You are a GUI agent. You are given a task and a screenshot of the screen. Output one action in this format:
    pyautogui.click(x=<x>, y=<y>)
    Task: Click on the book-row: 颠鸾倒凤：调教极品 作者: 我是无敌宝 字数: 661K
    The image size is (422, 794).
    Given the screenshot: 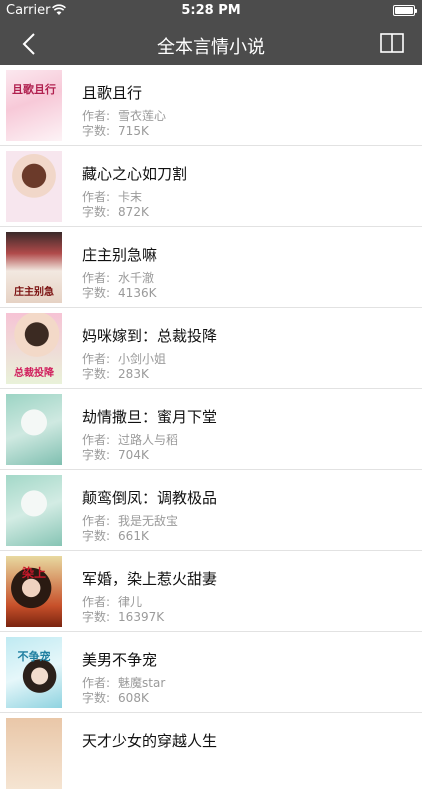 What is the action you would take?
    pyautogui.click(x=211, y=510)
    